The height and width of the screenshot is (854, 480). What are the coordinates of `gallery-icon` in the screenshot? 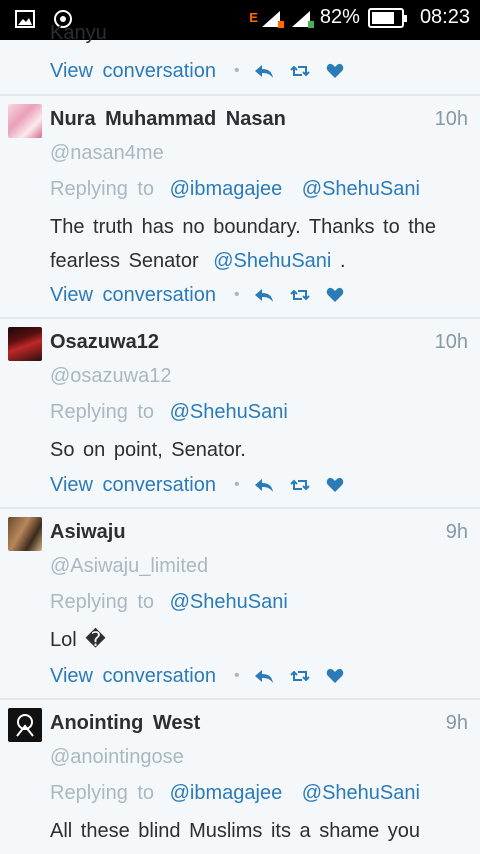 It's located at (25, 19).